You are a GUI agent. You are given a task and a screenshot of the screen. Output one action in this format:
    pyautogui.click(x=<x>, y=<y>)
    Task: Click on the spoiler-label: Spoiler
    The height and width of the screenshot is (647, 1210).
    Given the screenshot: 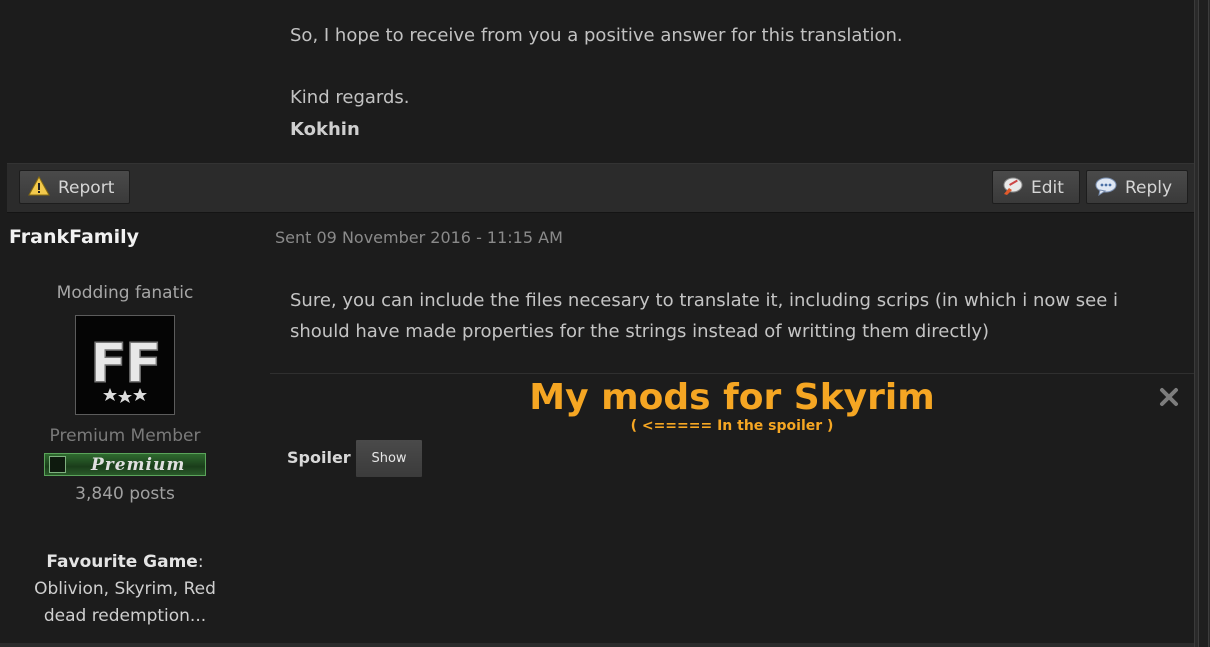 What is the action you would take?
    pyautogui.click(x=319, y=457)
    